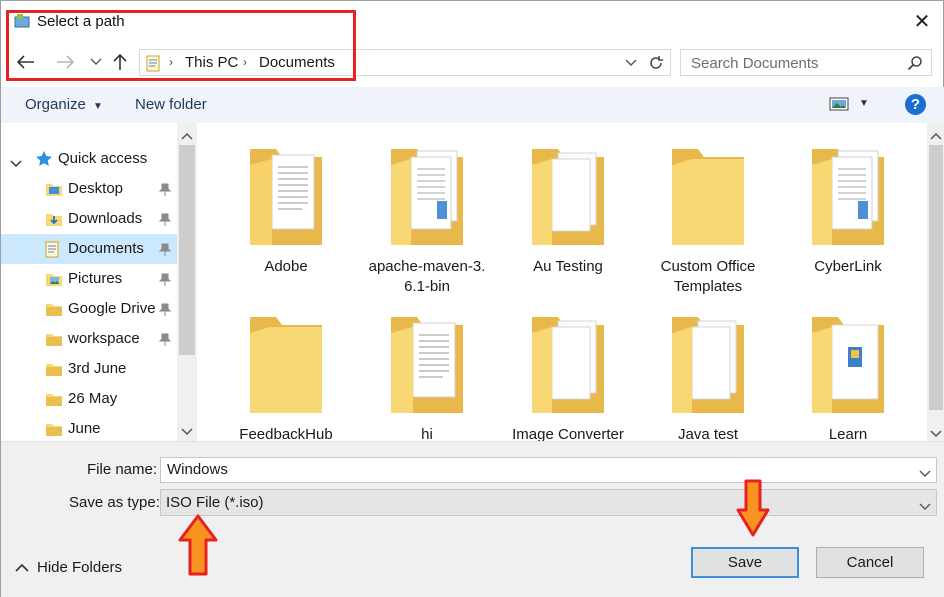 Image resolution: width=944 pixels, height=597 pixels. What do you see at coordinates (22, 21) in the screenshot?
I see `app-icon` at bounding box center [22, 21].